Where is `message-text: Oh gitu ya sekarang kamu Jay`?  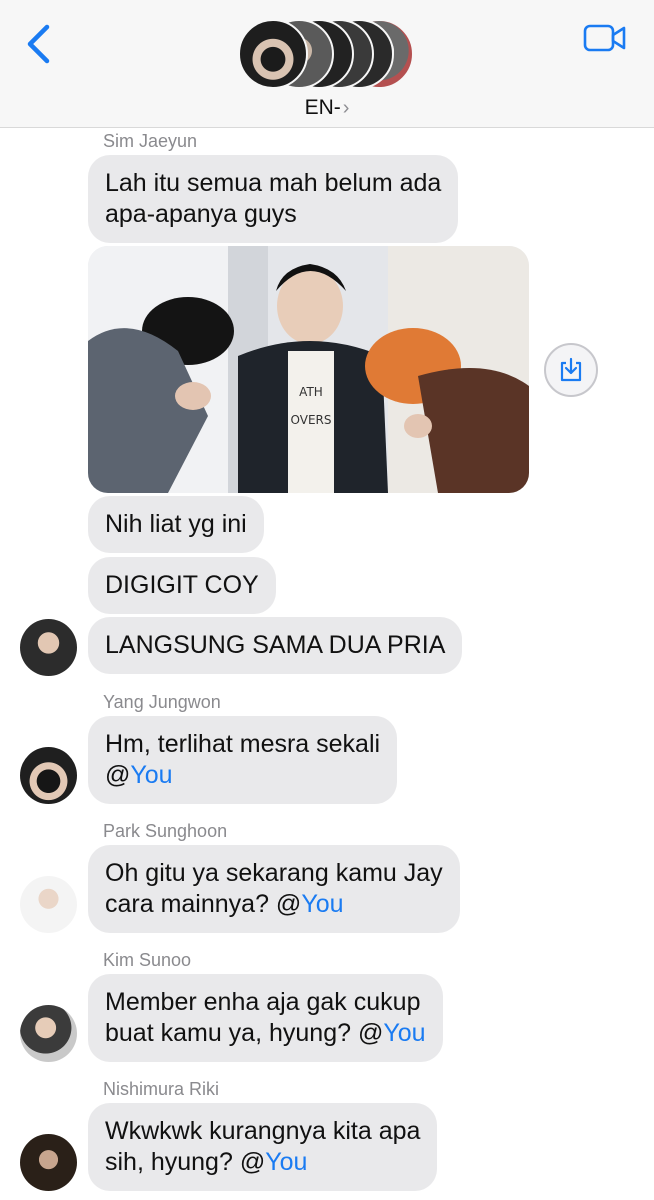
message-text: Oh gitu ya sekarang kamu Jay is located at coordinates (274, 873).